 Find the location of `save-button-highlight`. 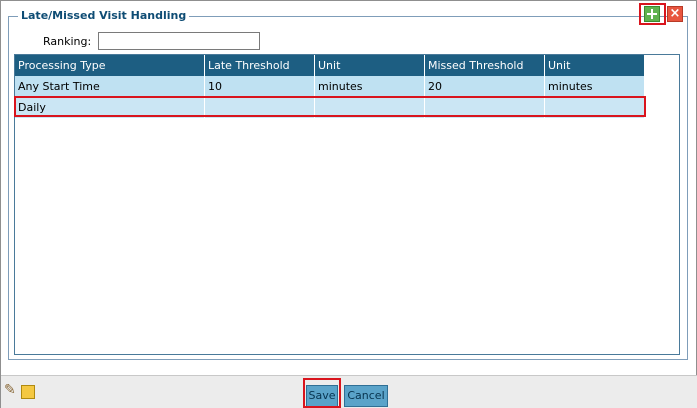

save-button-highlight is located at coordinates (322, 393).